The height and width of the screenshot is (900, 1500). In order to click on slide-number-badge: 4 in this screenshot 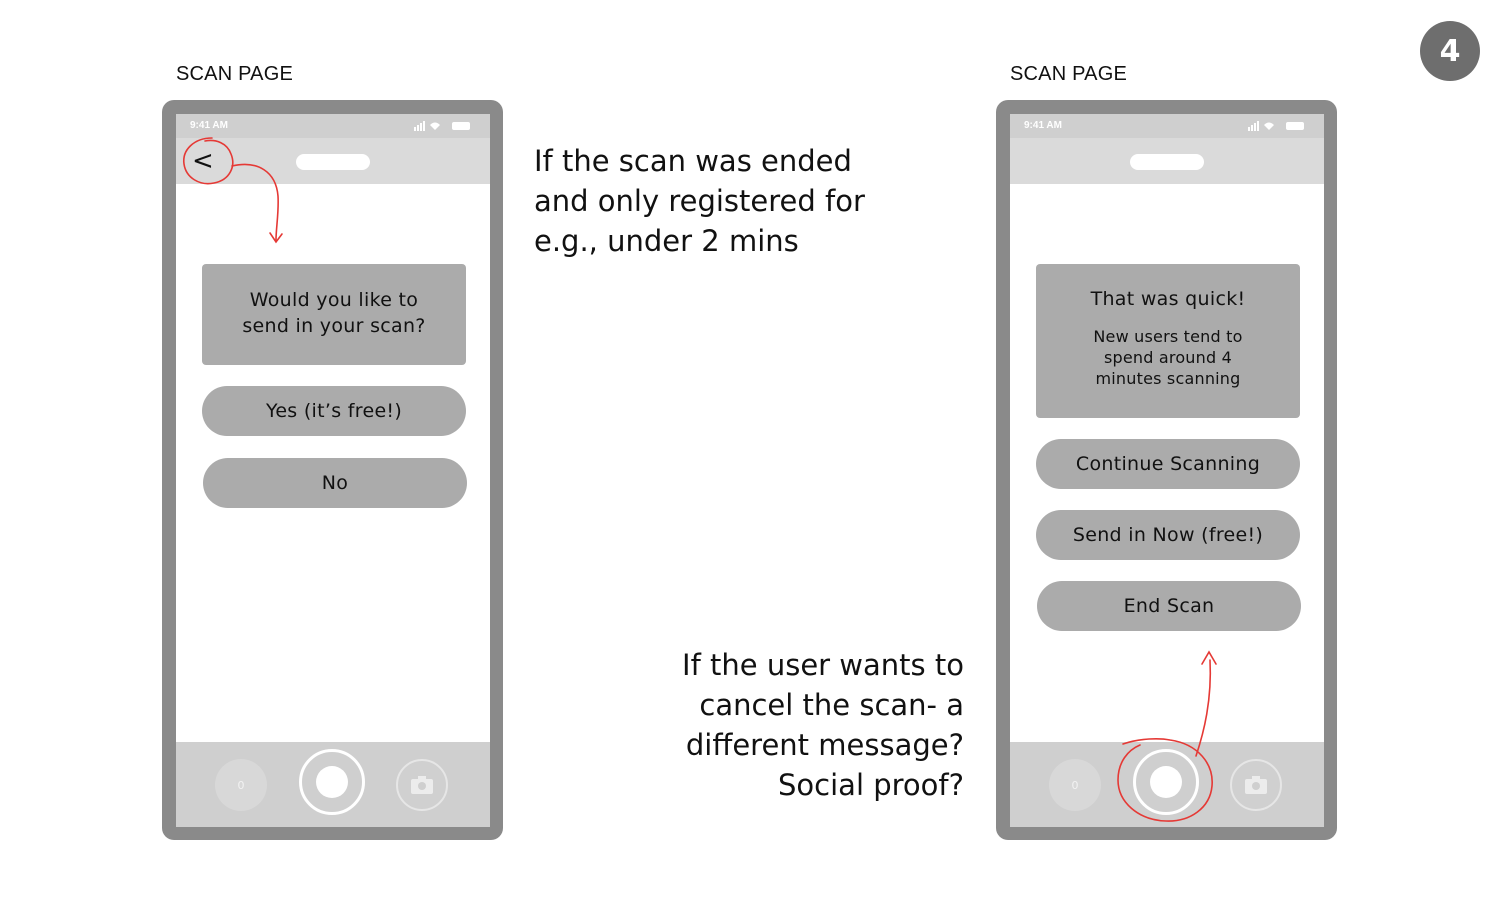, I will do `click(1450, 51)`.